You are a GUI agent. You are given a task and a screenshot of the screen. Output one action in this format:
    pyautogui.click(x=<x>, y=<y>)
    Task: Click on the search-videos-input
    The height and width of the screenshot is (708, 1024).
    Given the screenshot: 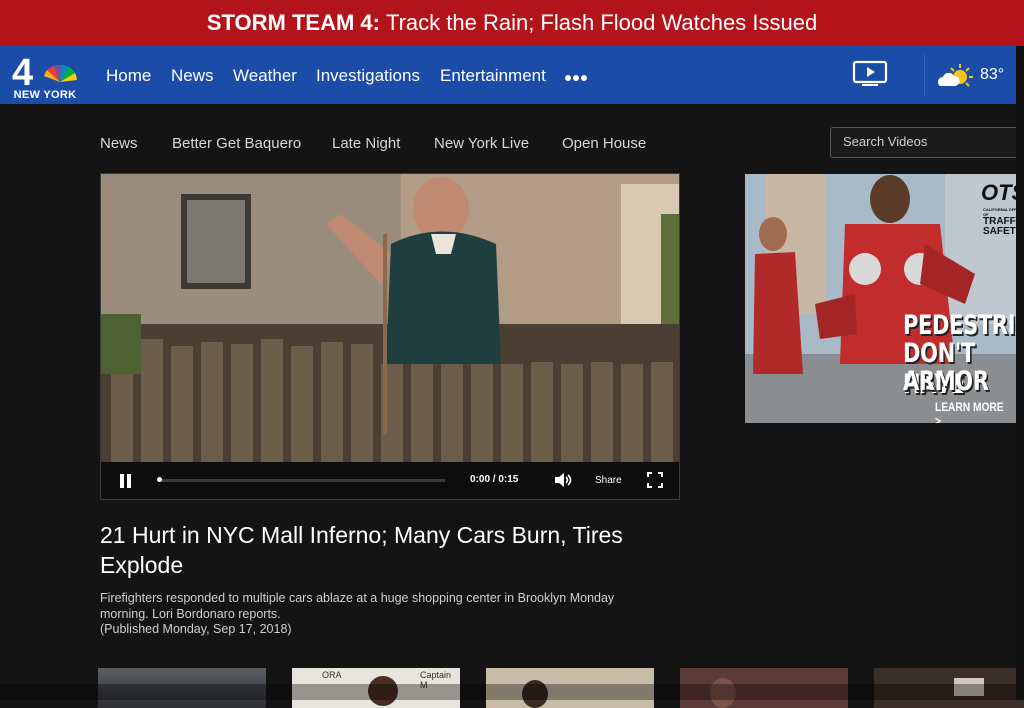 What is the action you would take?
    pyautogui.click(x=928, y=141)
    